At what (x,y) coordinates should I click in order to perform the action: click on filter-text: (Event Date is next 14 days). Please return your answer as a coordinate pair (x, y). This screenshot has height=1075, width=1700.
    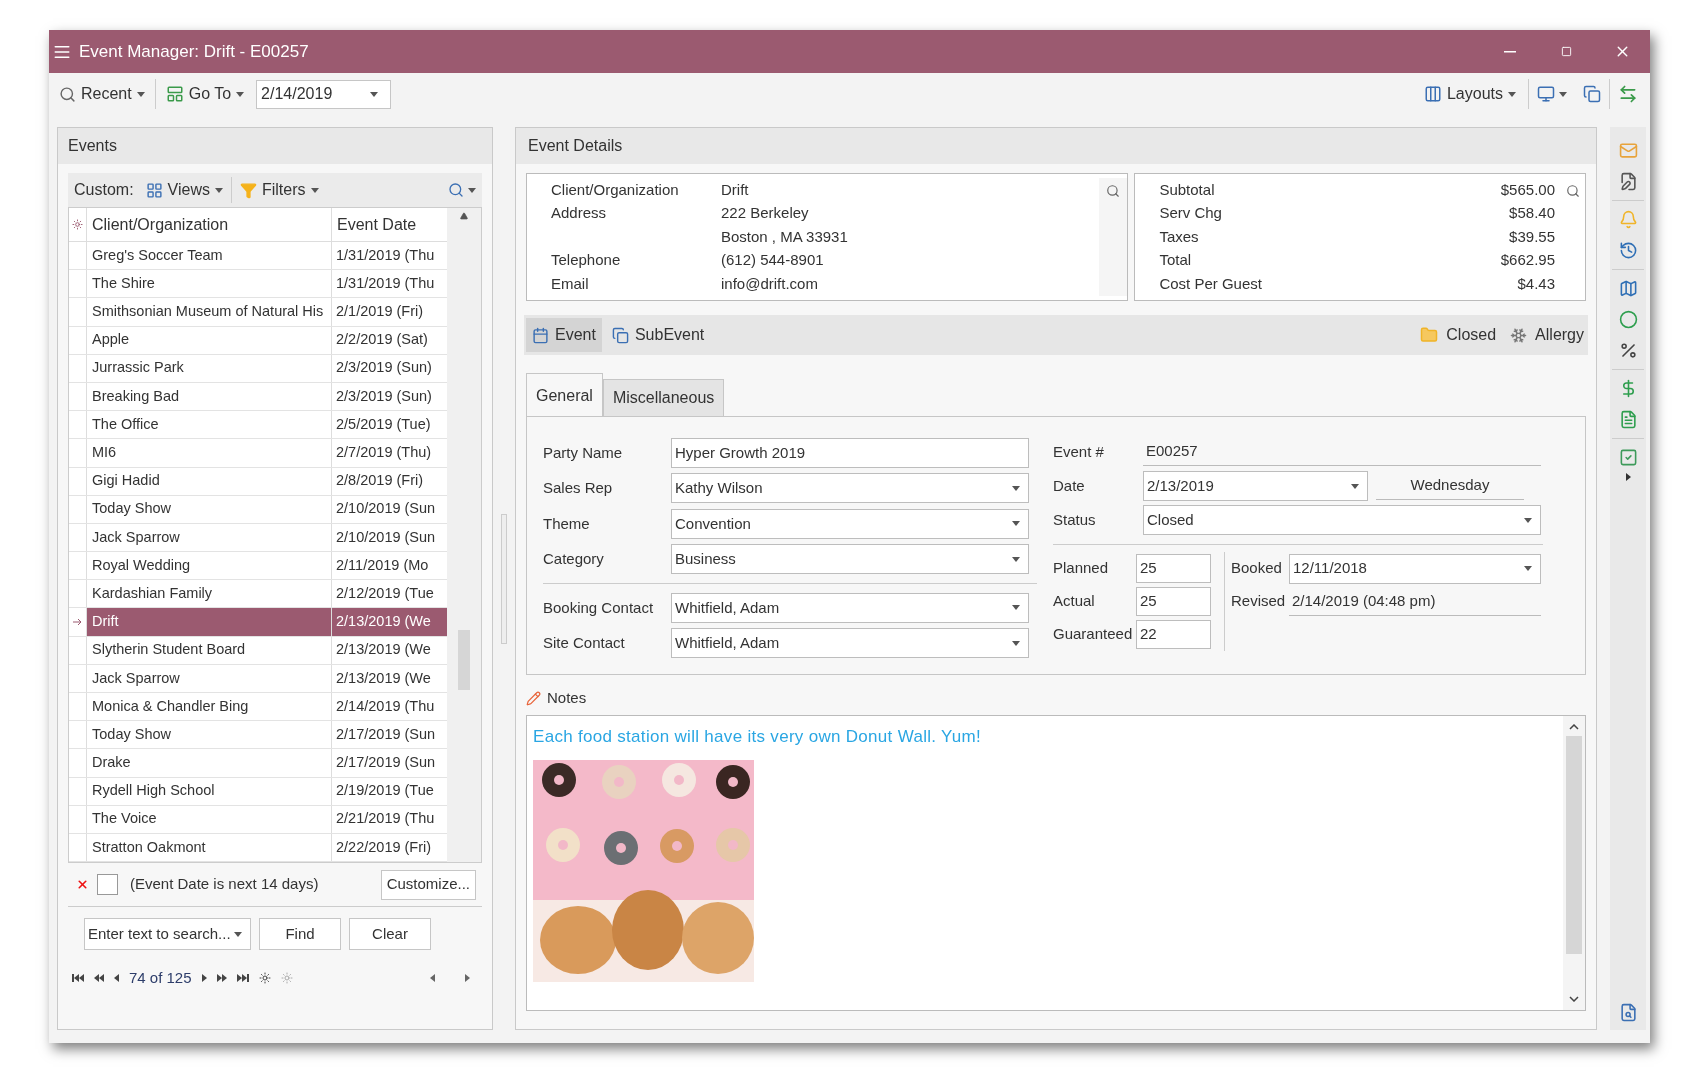
    Looking at the image, I should click on (224, 884).